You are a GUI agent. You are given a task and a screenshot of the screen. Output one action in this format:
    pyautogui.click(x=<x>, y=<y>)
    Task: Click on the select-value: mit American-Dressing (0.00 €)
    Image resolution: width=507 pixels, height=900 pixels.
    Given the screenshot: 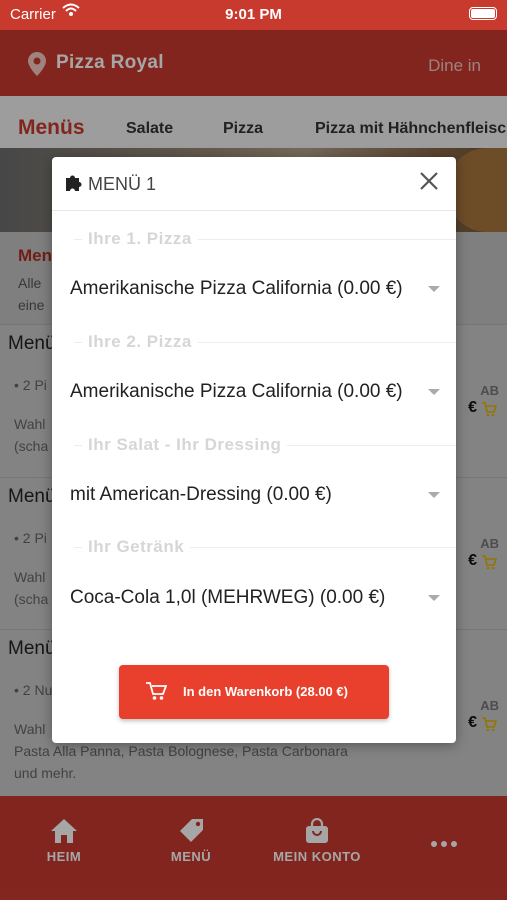 What is the action you would take?
    pyautogui.click(x=201, y=494)
    